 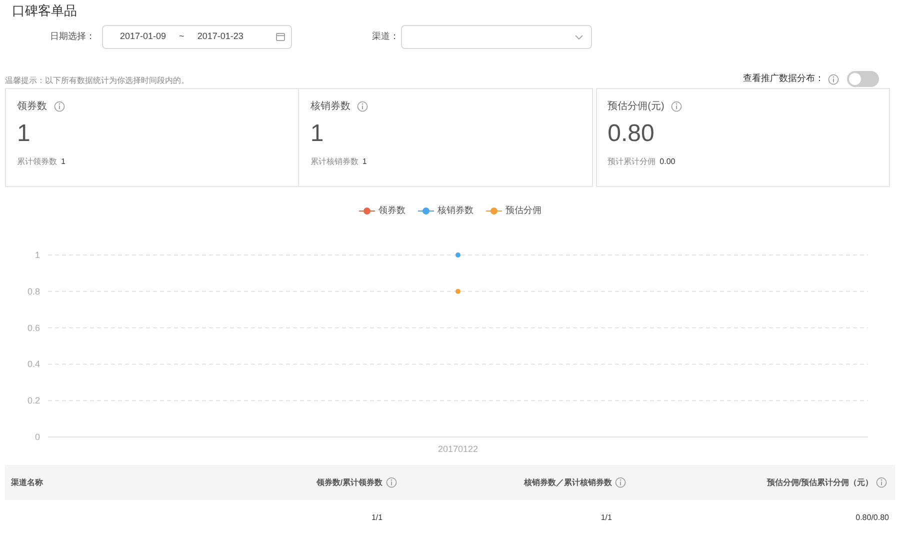 What do you see at coordinates (27, 482) in the screenshot?
I see `column-header: 渠道名称` at bounding box center [27, 482].